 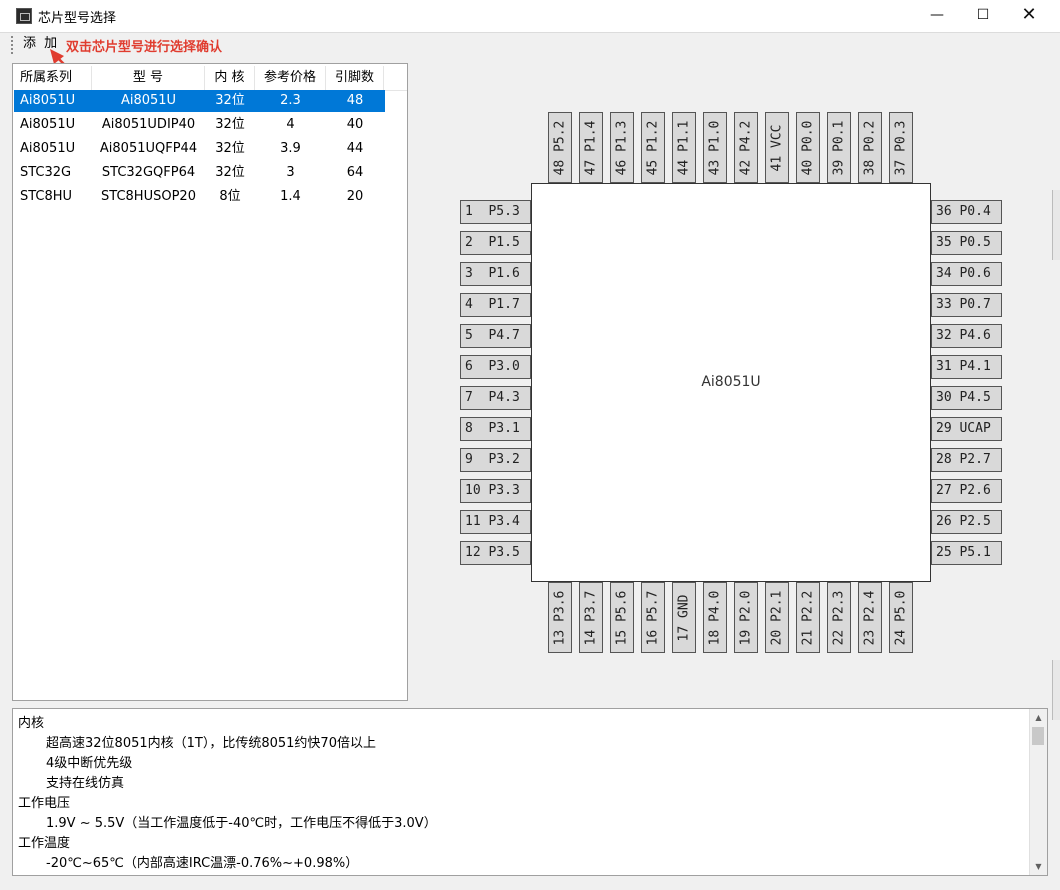 I want to click on cell-model: Ai8051UQFP44, so click(x=148, y=148).